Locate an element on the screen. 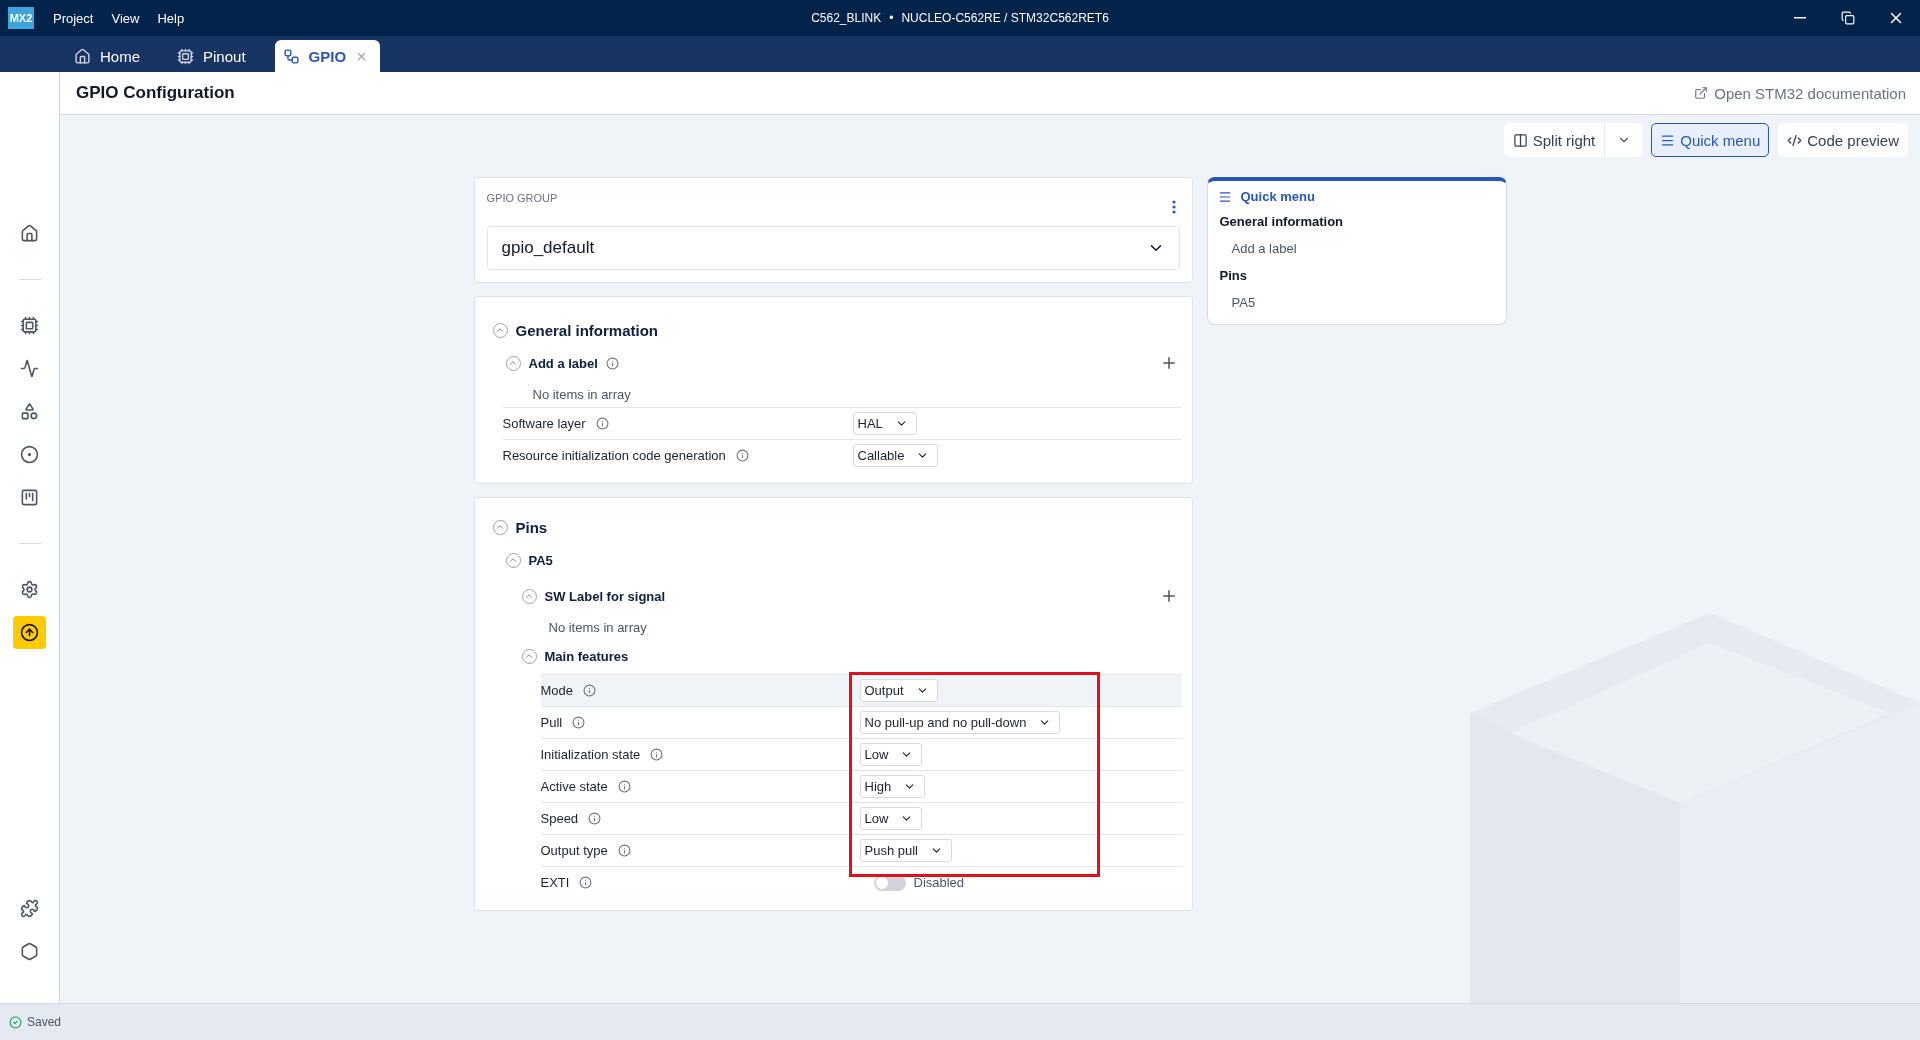  sidebar-button is located at coordinates (29, 632).